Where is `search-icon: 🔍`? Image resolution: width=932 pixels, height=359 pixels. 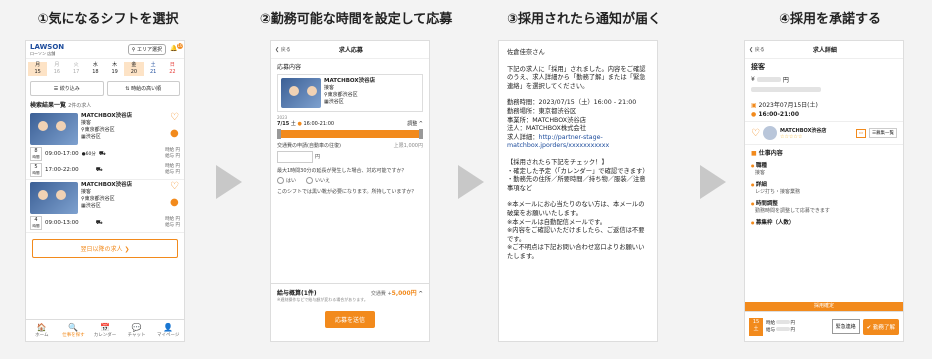
search-icon: 🔍 is located at coordinates (73, 327).